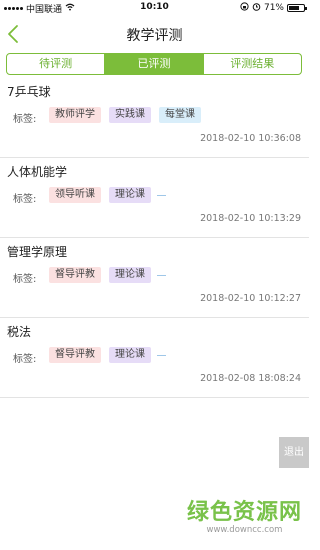  What do you see at coordinates (180, 115) in the screenshot?
I see `tag-badge: 每堂课` at bounding box center [180, 115].